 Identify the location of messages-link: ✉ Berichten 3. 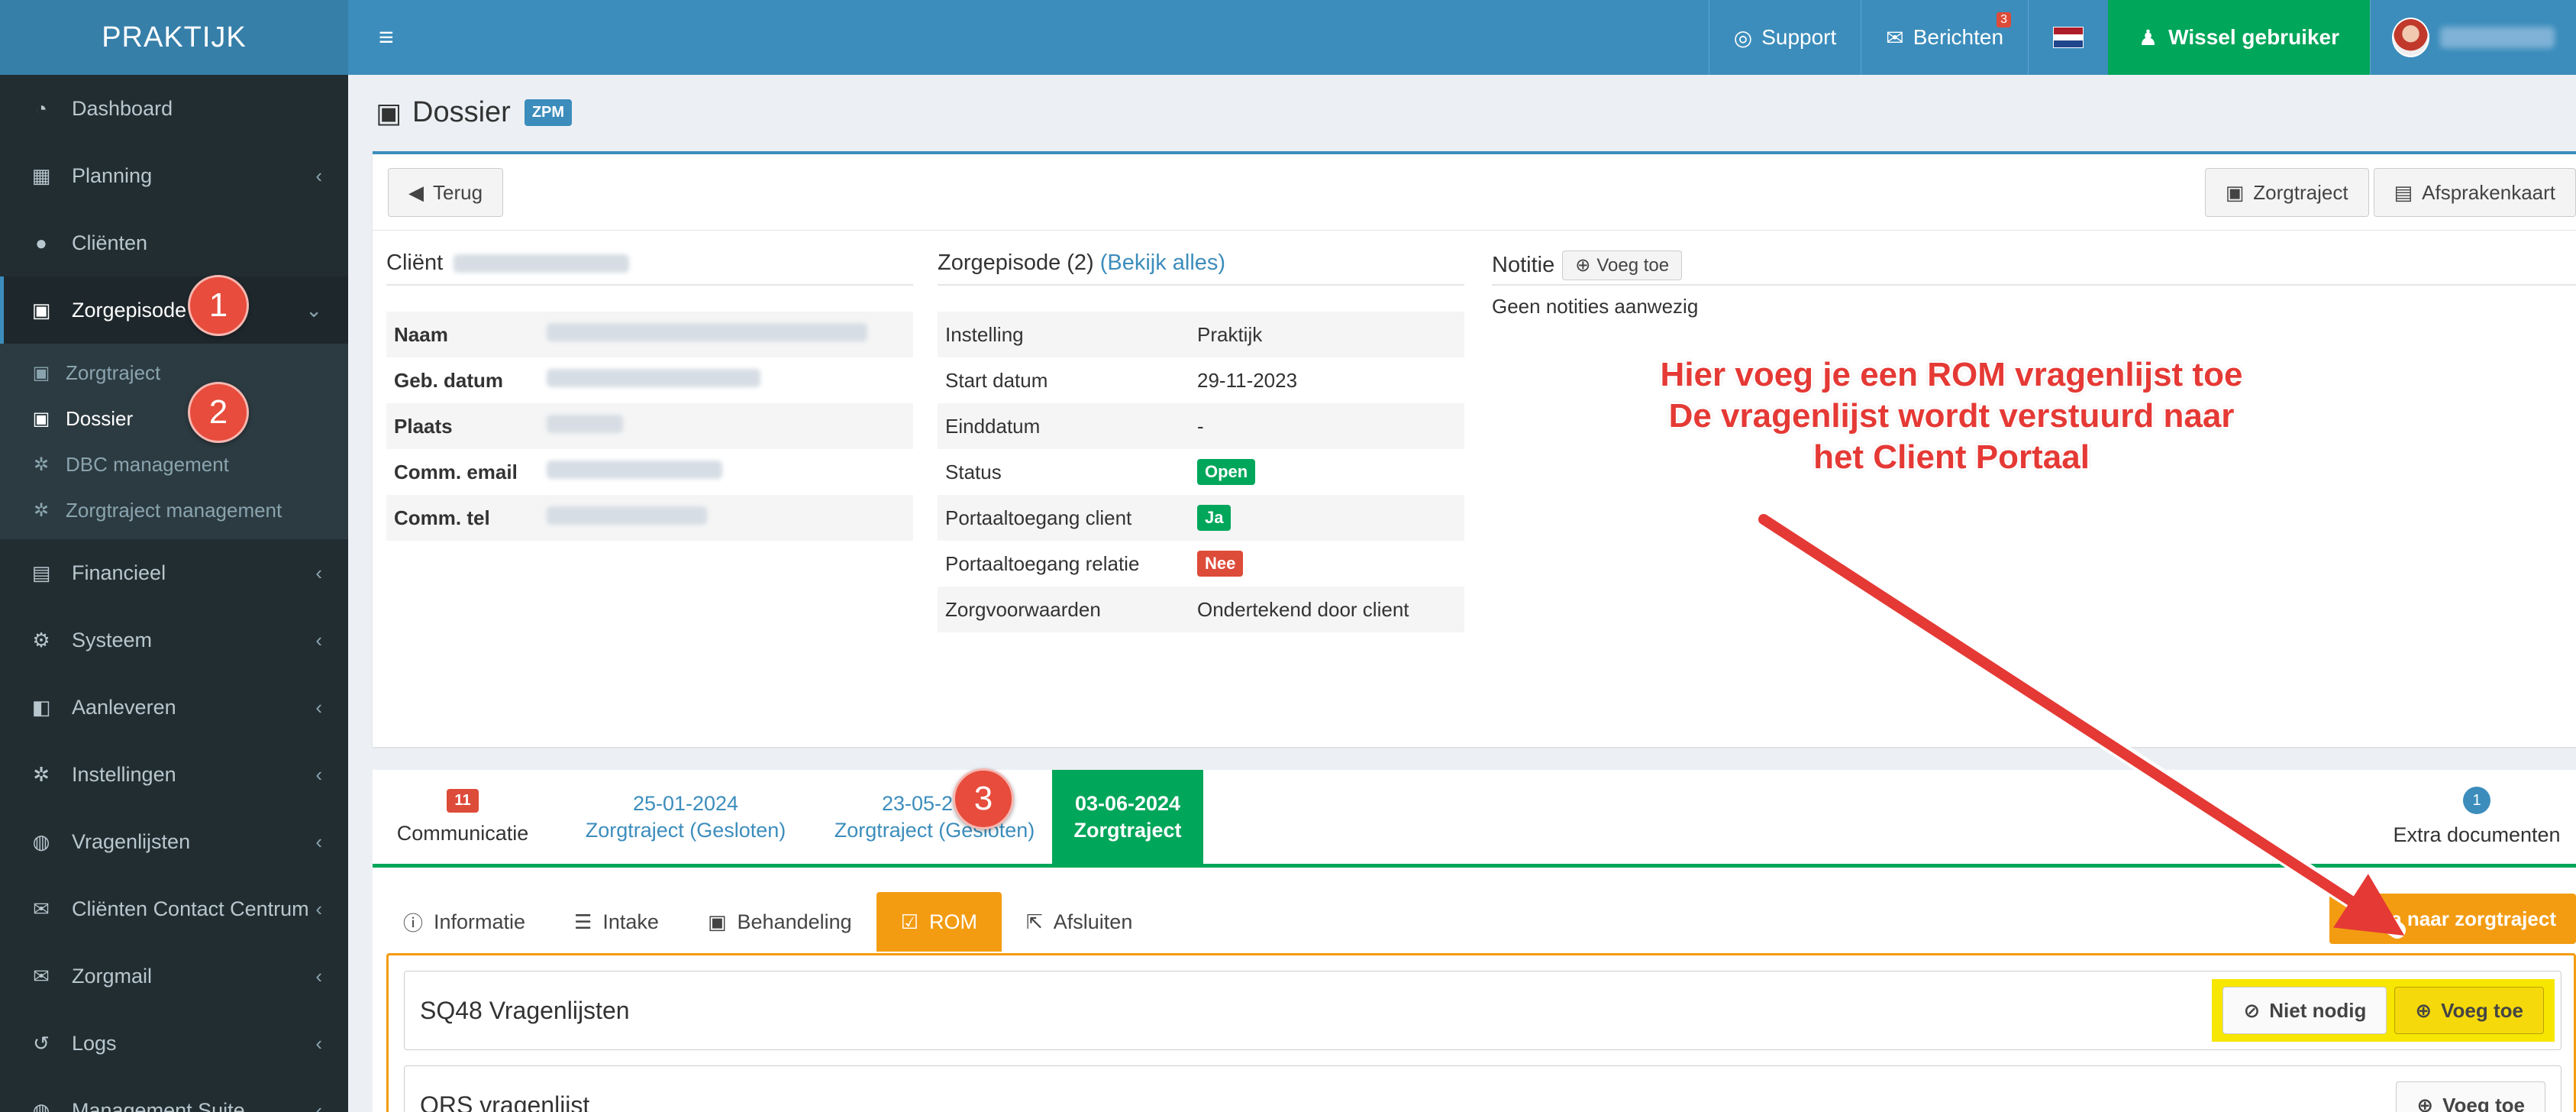
(1944, 37).